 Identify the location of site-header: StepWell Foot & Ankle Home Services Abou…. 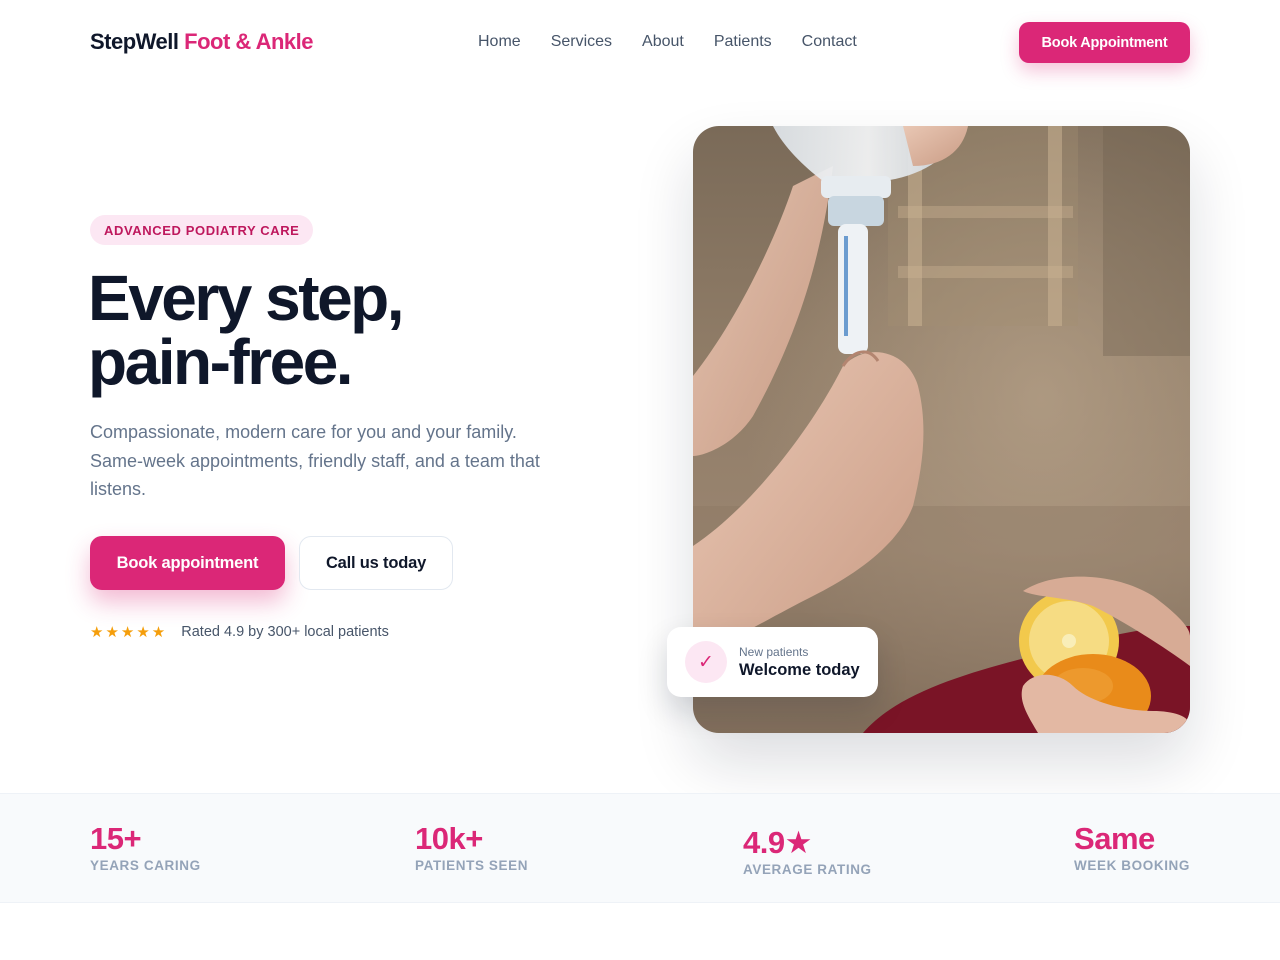
(640, 42).